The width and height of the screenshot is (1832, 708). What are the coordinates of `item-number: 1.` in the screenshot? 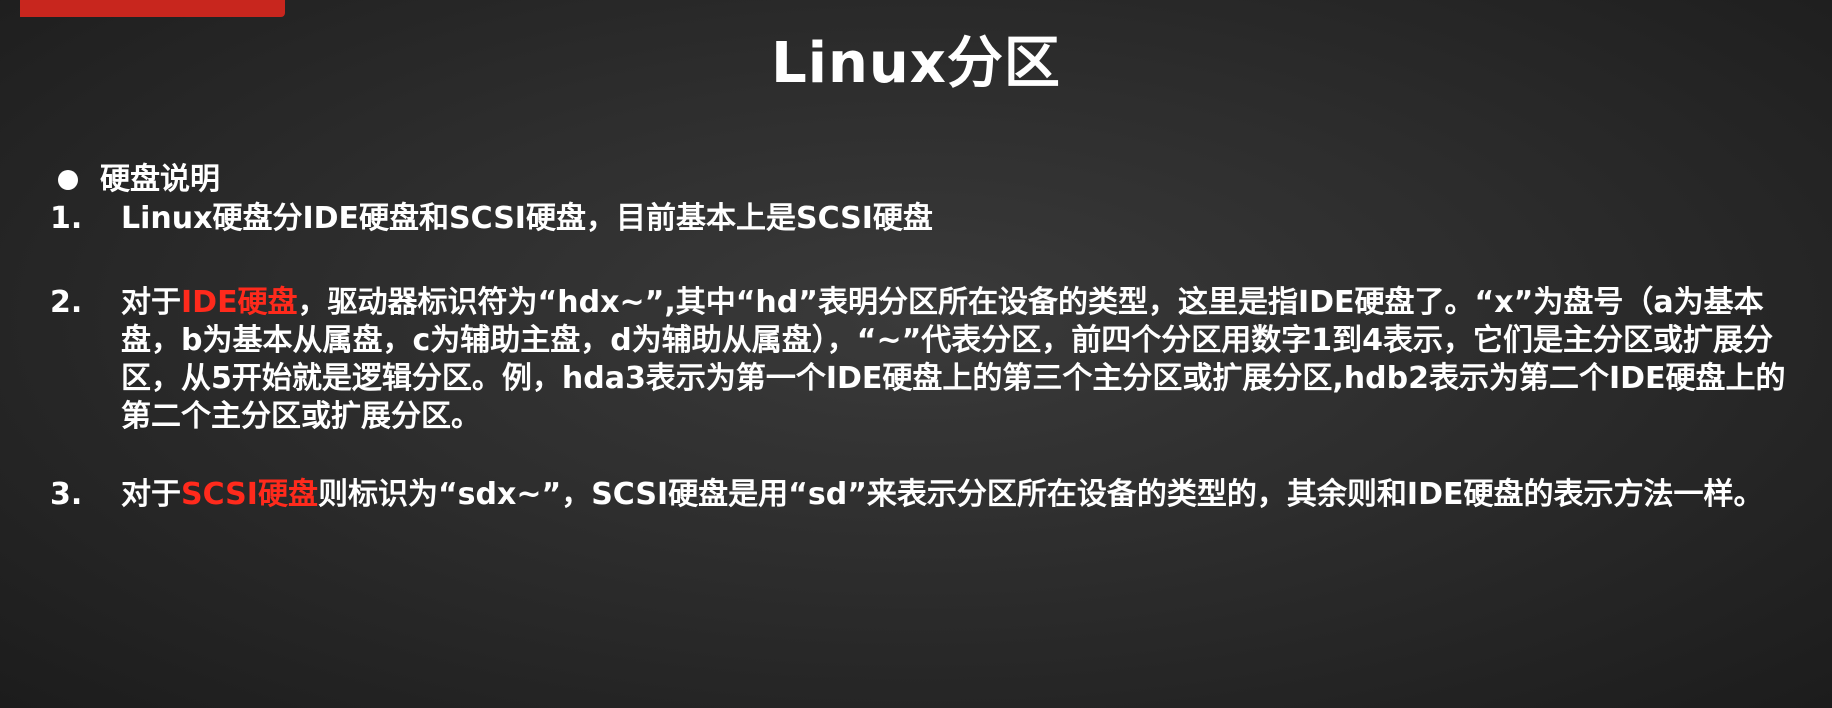 It's located at (66, 218).